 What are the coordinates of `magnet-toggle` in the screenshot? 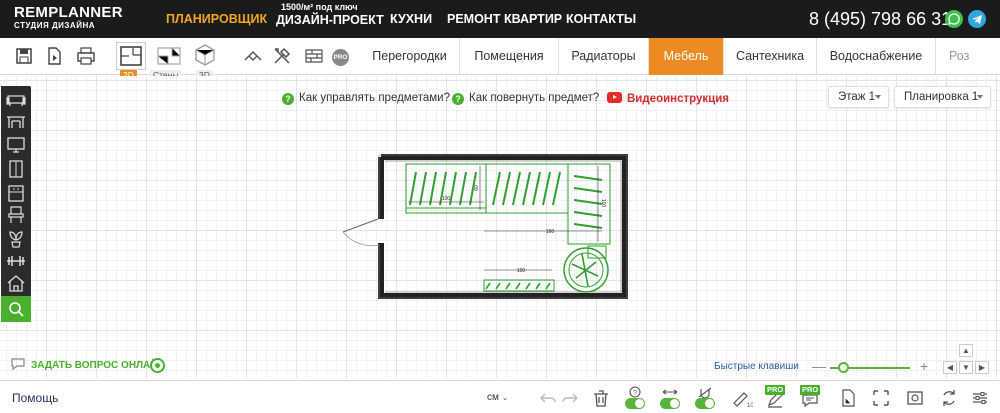 It's located at (705, 398).